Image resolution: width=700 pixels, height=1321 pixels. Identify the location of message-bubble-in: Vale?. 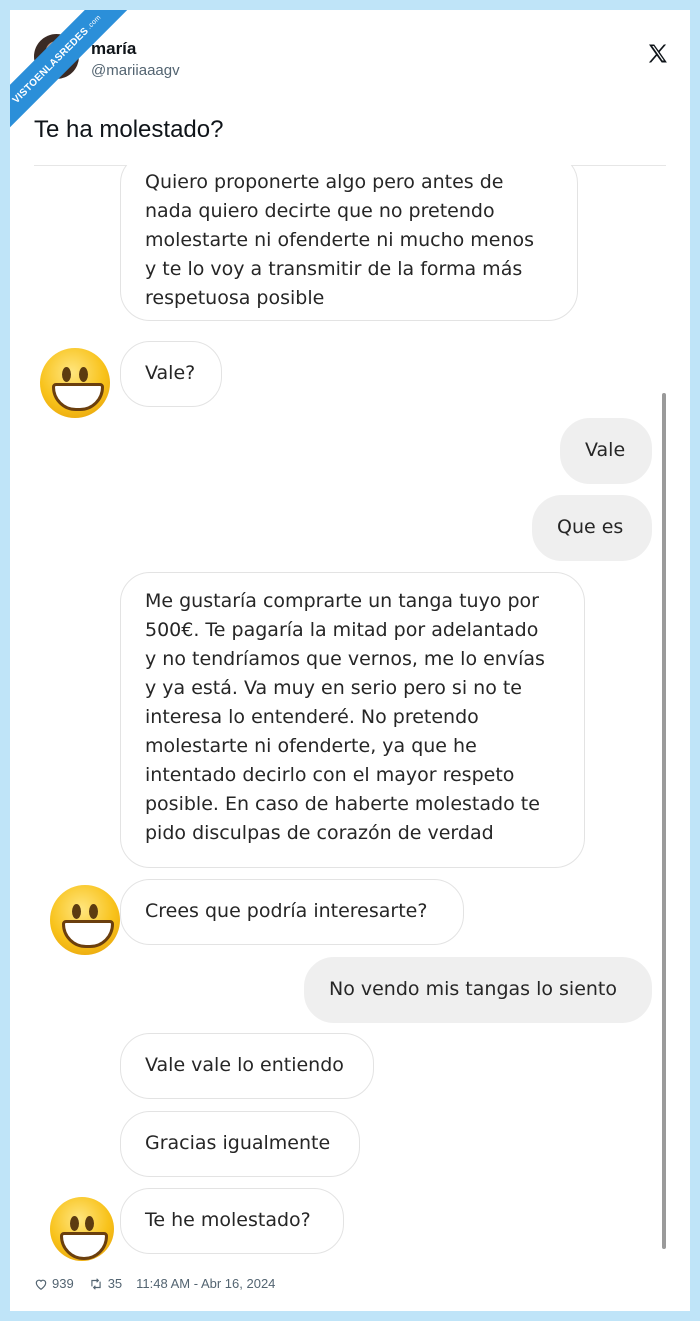
(171, 374).